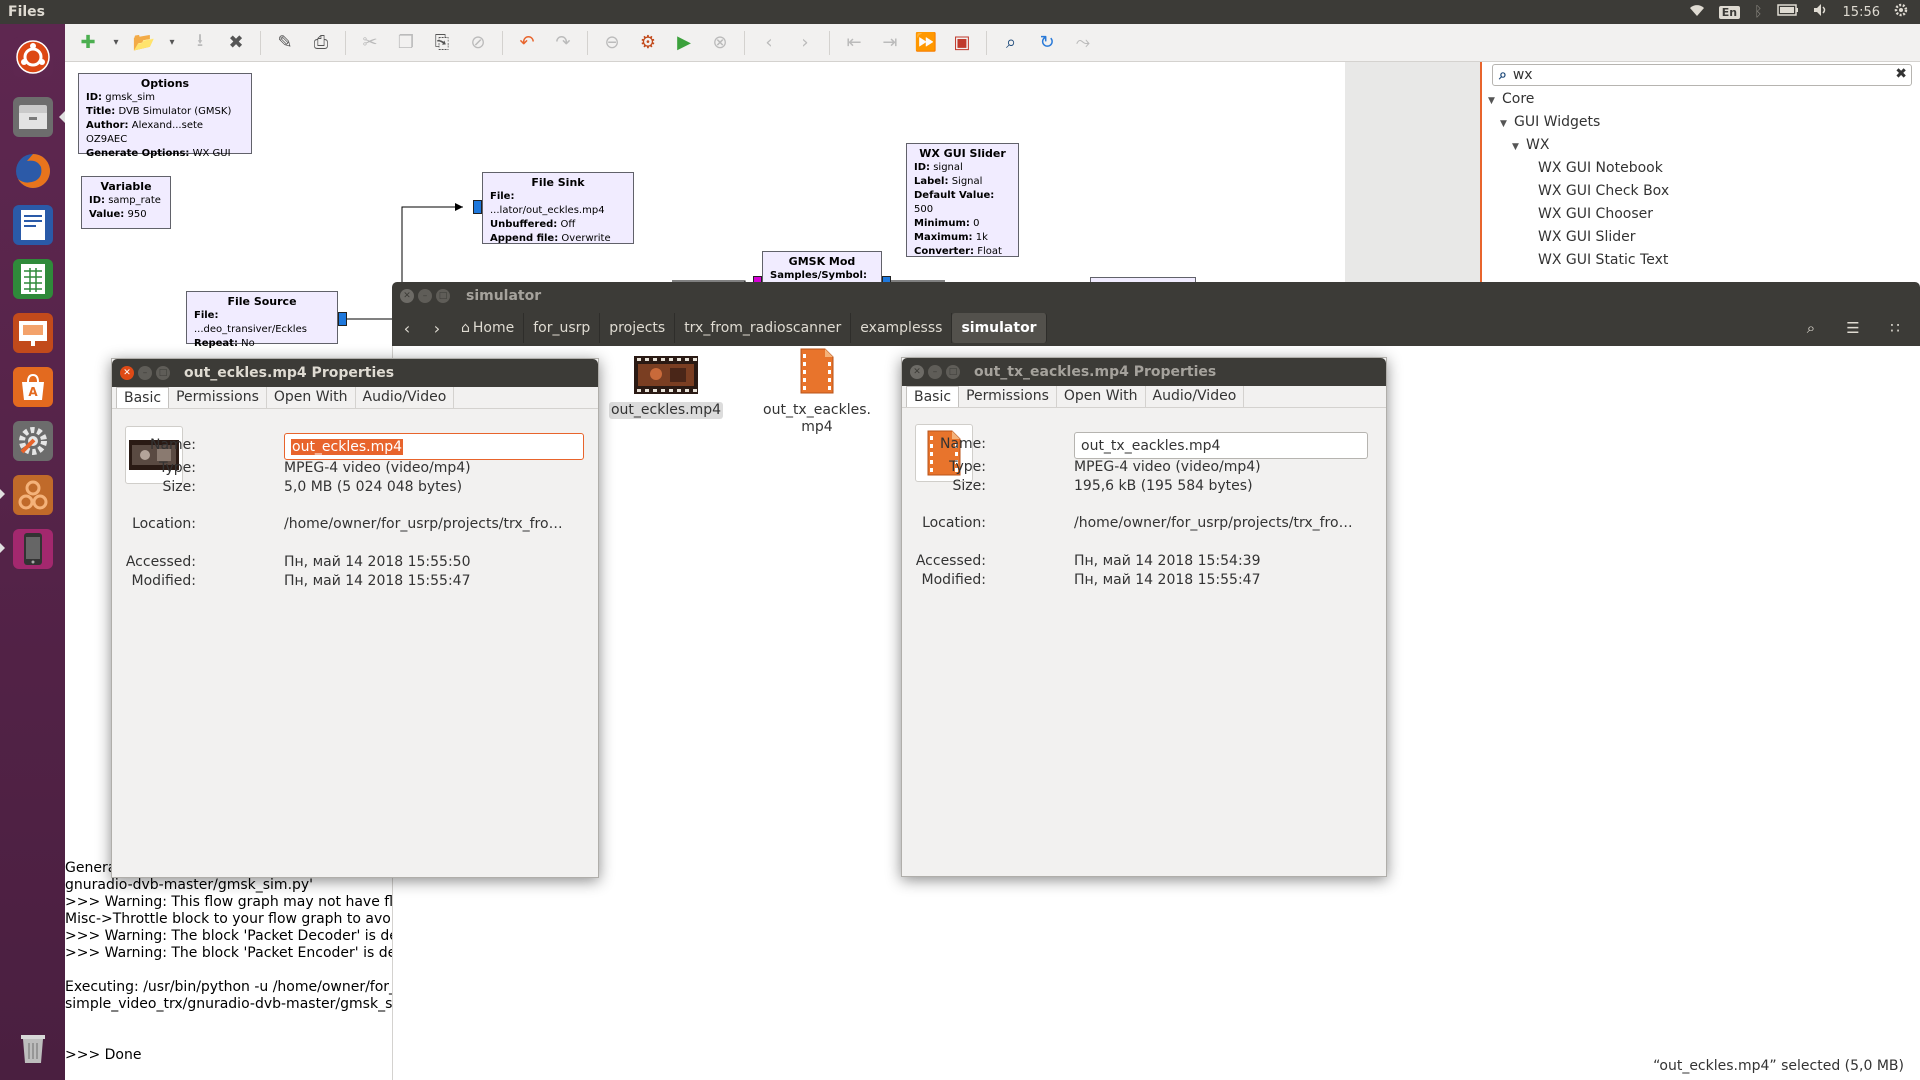 Image resolution: width=1920 pixels, height=1080 pixels. What do you see at coordinates (720, 43) in the screenshot?
I see `kill-button: ⊗` at bounding box center [720, 43].